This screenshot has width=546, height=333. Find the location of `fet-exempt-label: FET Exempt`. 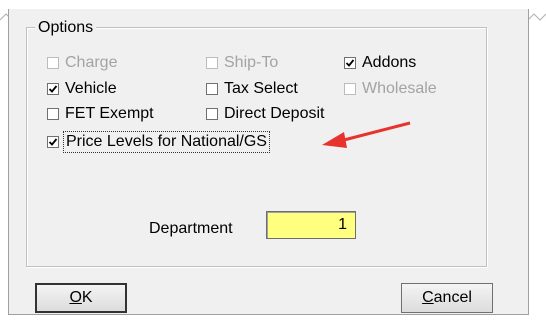

fet-exempt-label: FET Exempt is located at coordinates (109, 114).